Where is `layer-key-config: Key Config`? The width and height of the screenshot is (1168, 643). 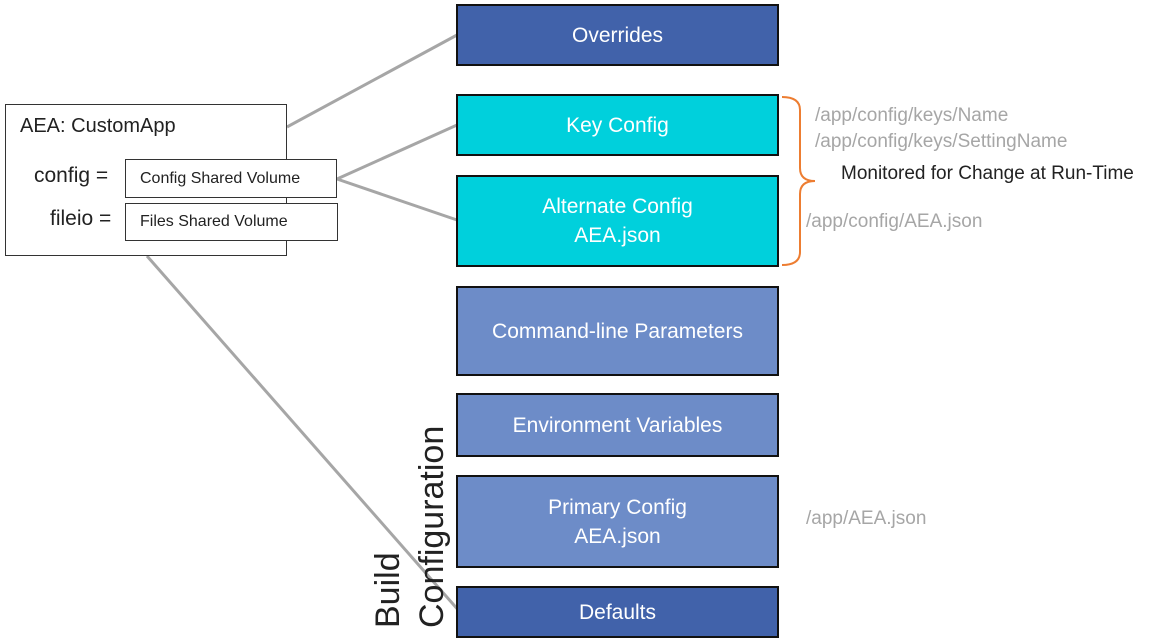
layer-key-config: Key Config is located at coordinates (617, 125).